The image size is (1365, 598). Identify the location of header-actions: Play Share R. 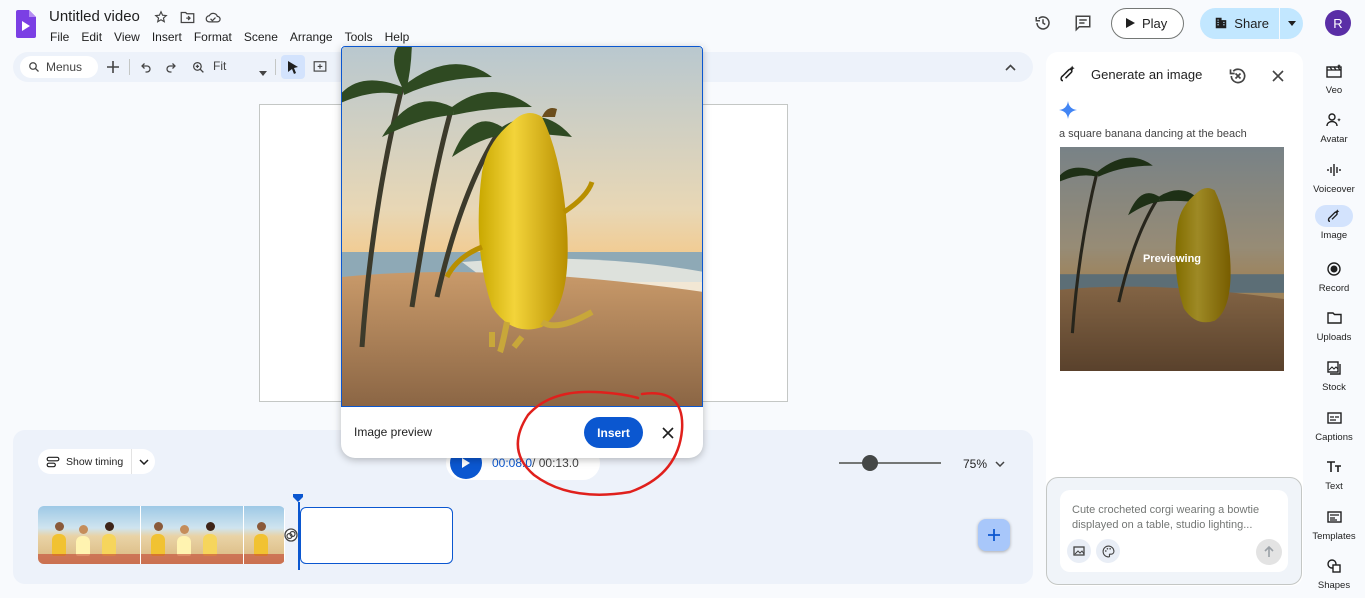
(1189, 23).